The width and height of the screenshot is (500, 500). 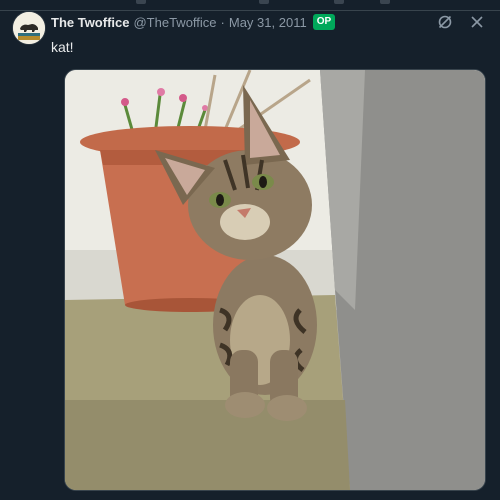 What do you see at coordinates (90, 22) in the screenshot?
I see `display-name: The Twoffice` at bounding box center [90, 22].